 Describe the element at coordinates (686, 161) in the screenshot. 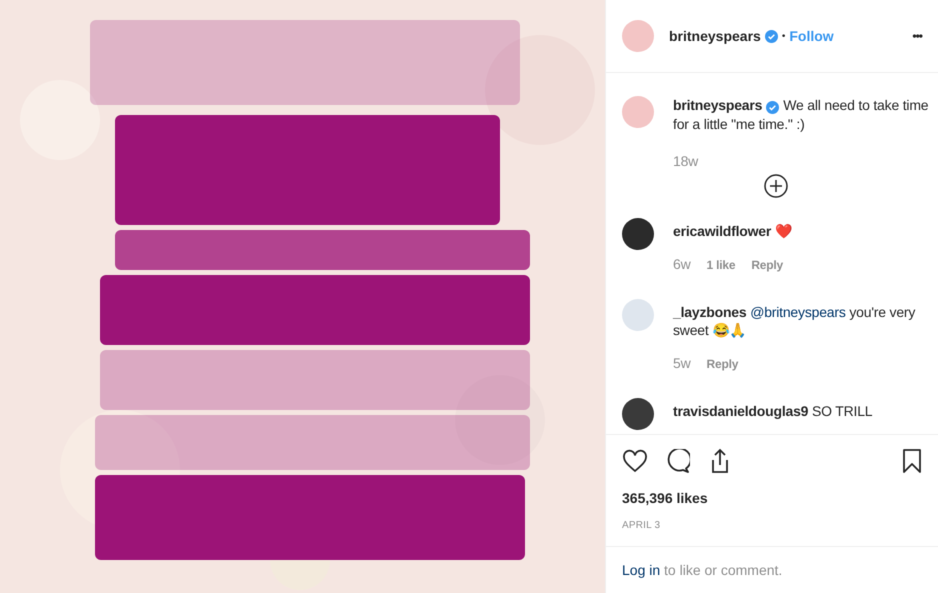

I see `timestamp: 18w` at that location.